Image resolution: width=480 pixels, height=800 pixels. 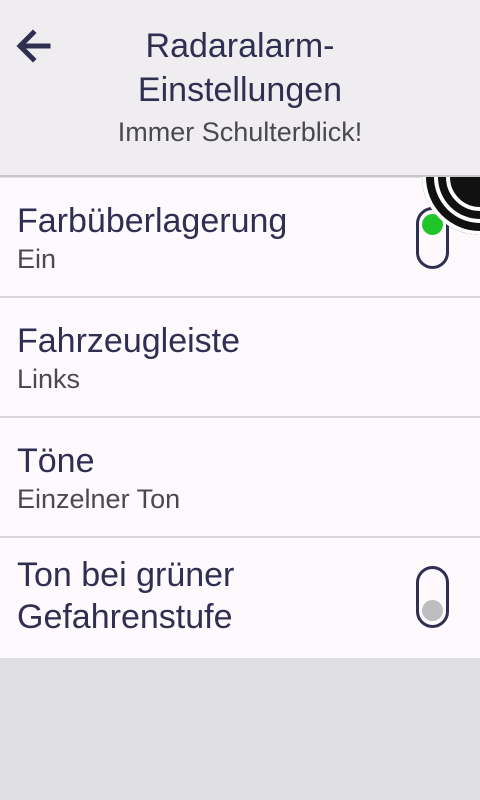 I want to click on arrow-left-icon, so click(x=33, y=46).